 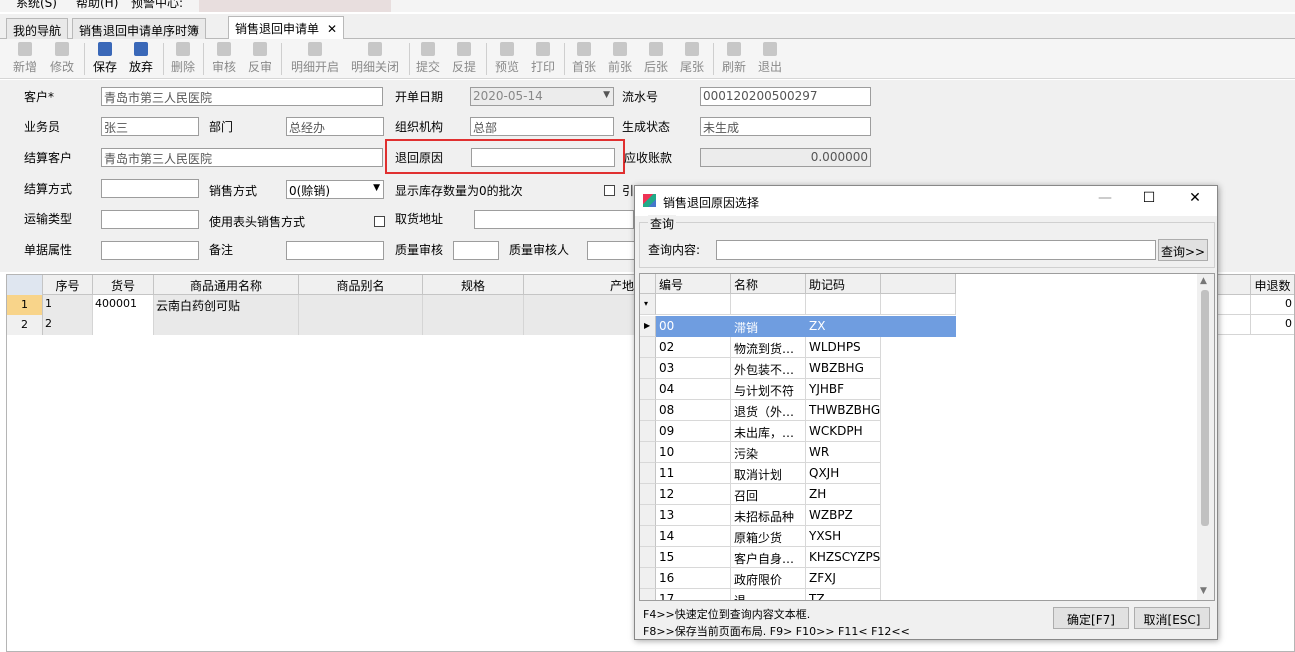 I want to click on cell-name: 云南白药创可贴, so click(x=226, y=305).